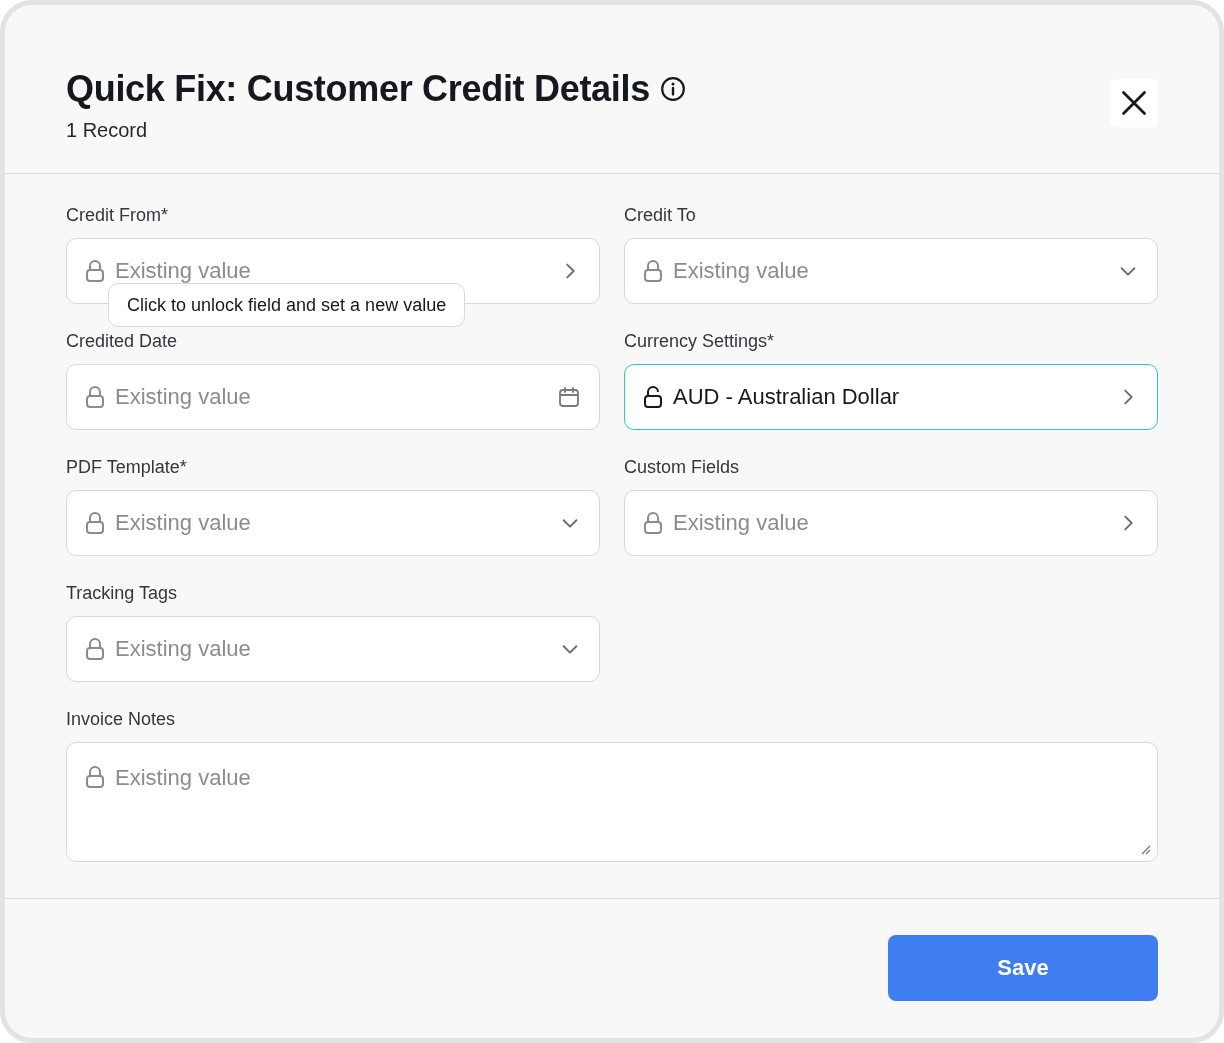 This screenshot has width=1224, height=1043. Describe the element at coordinates (700, 341) in the screenshot. I see `field-label: Currency Settings*` at that location.